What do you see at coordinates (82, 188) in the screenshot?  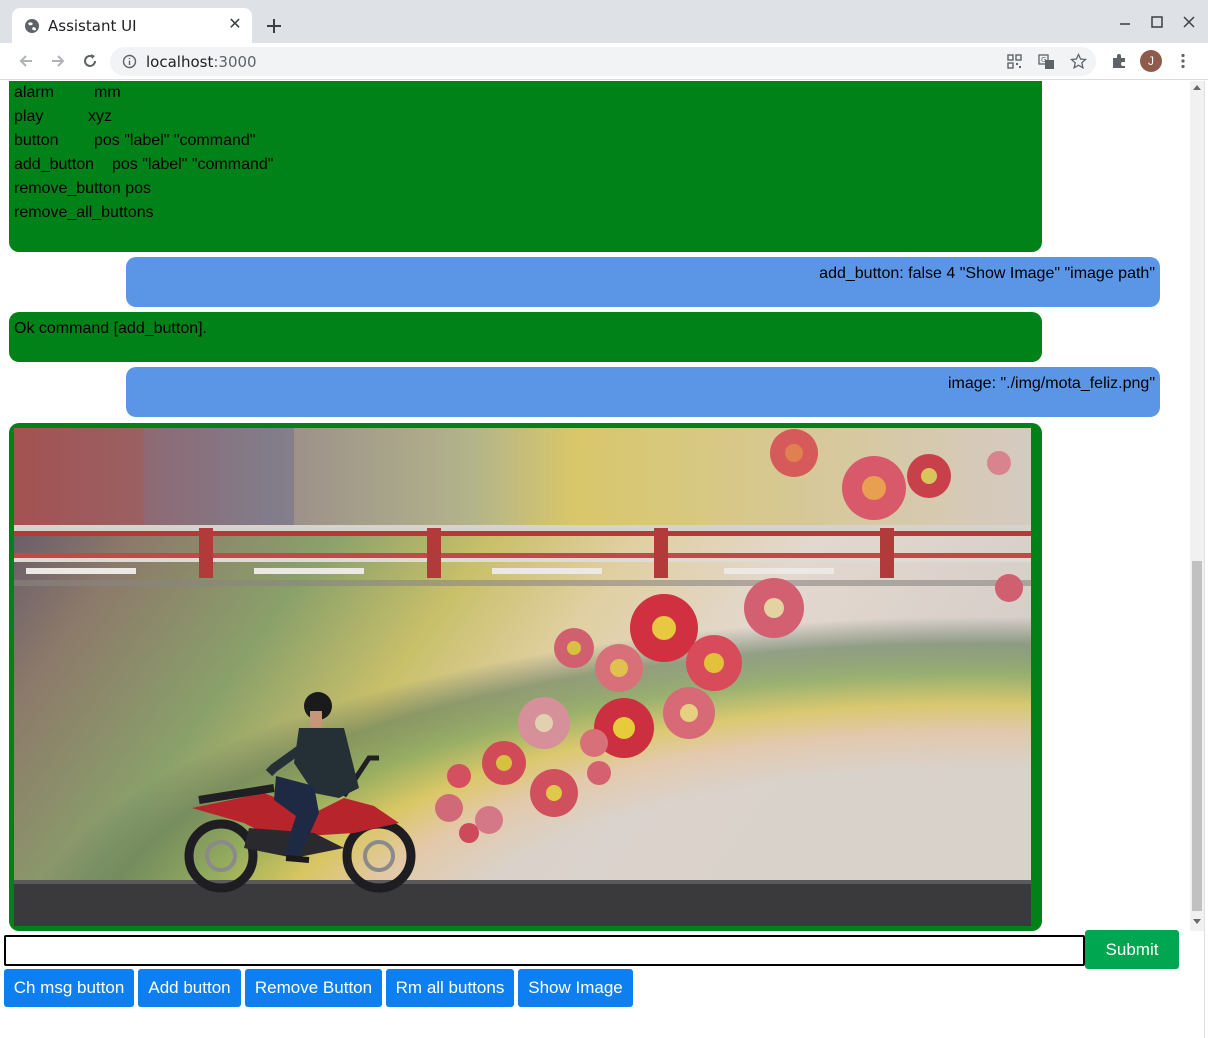 I see `help-row: remove_button pos` at bounding box center [82, 188].